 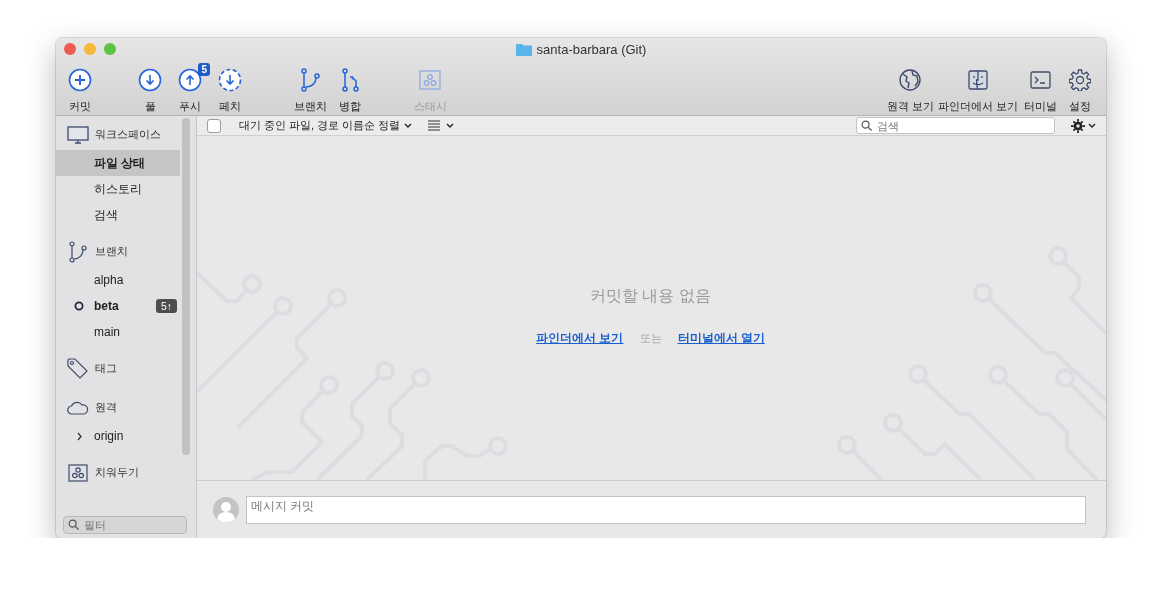 I want to click on merge-icon, so click(x=350, y=80).